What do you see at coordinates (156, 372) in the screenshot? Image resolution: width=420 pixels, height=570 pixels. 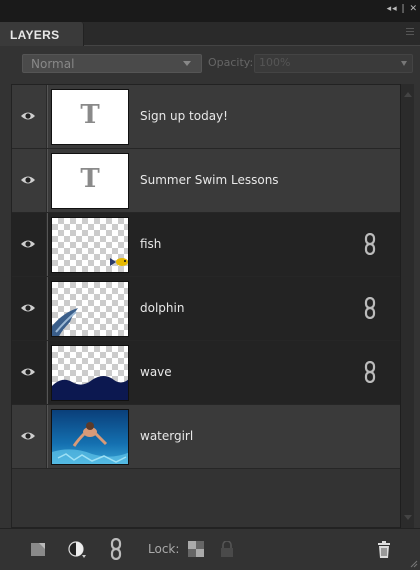 I see `layer-name: wave` at bounding box center [156, 372].